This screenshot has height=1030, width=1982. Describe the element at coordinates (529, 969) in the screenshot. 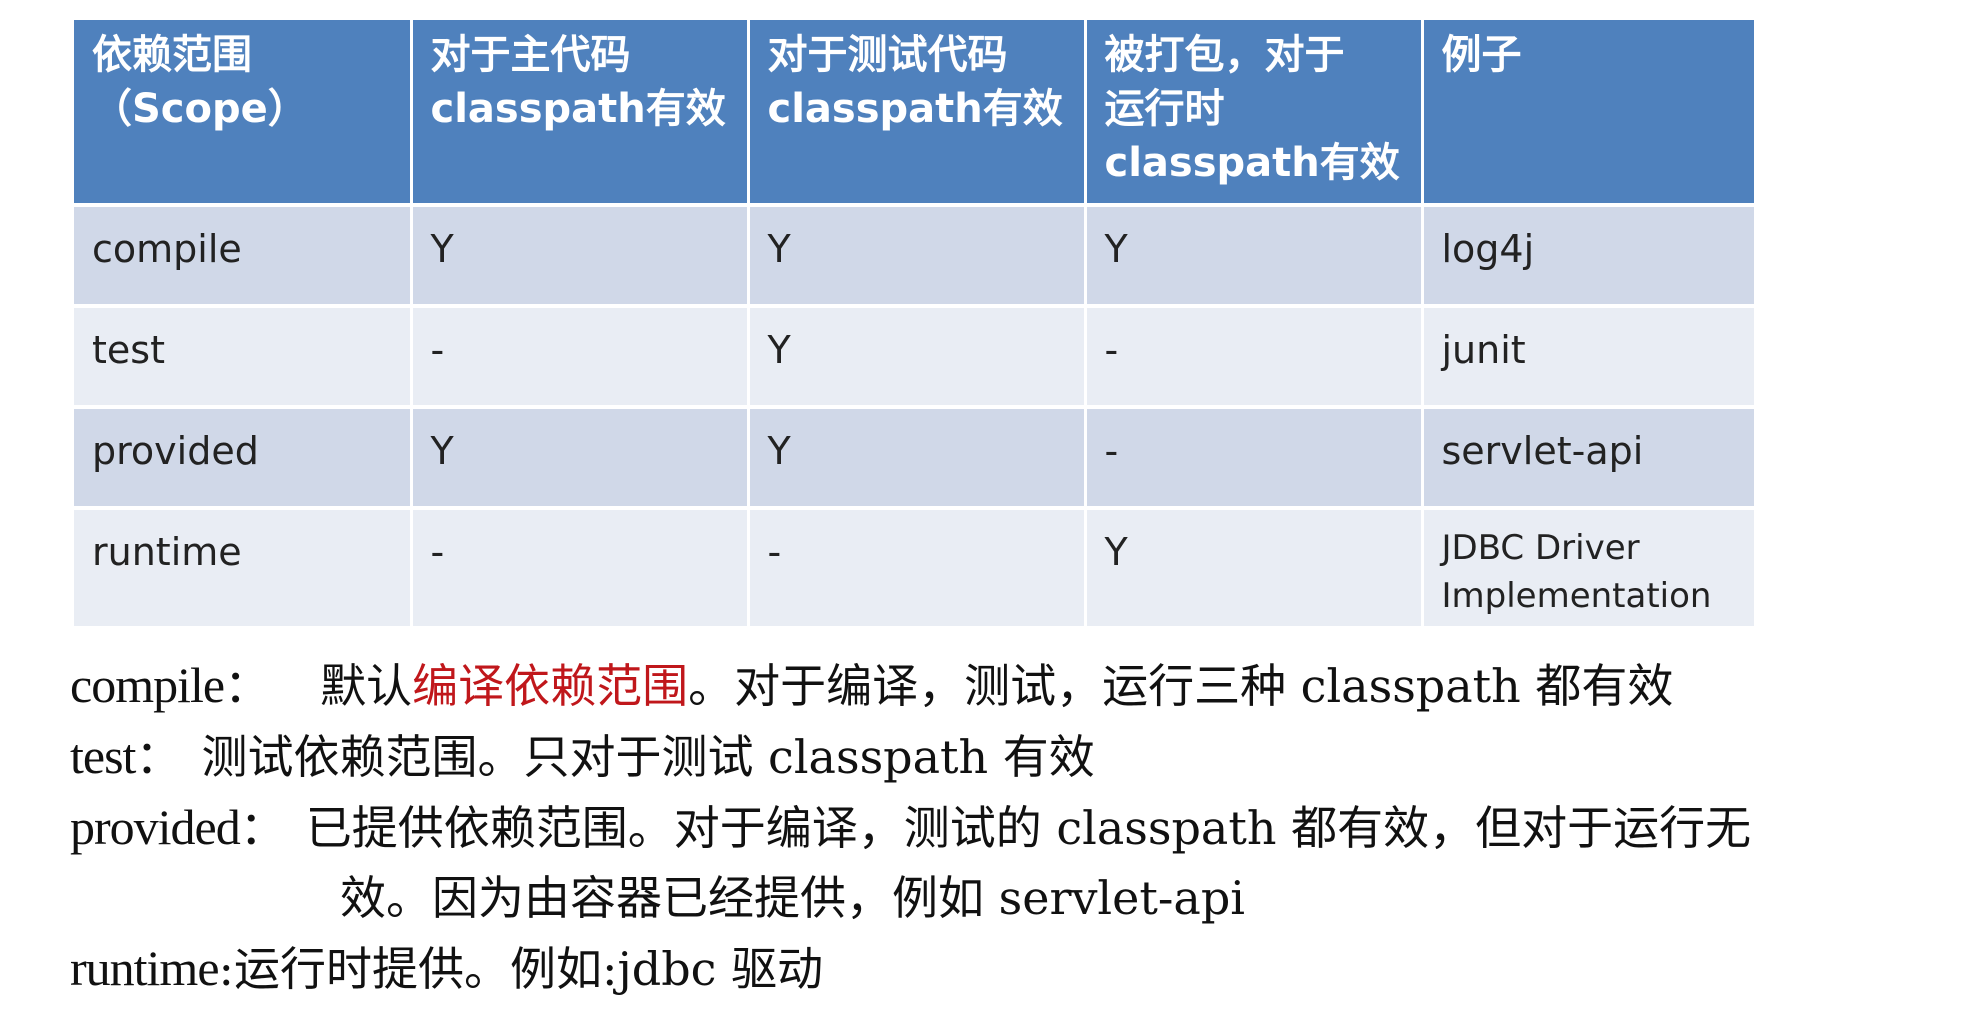

I see `note-text: 运行时提供。例如:jdbc 驱动` at that location.